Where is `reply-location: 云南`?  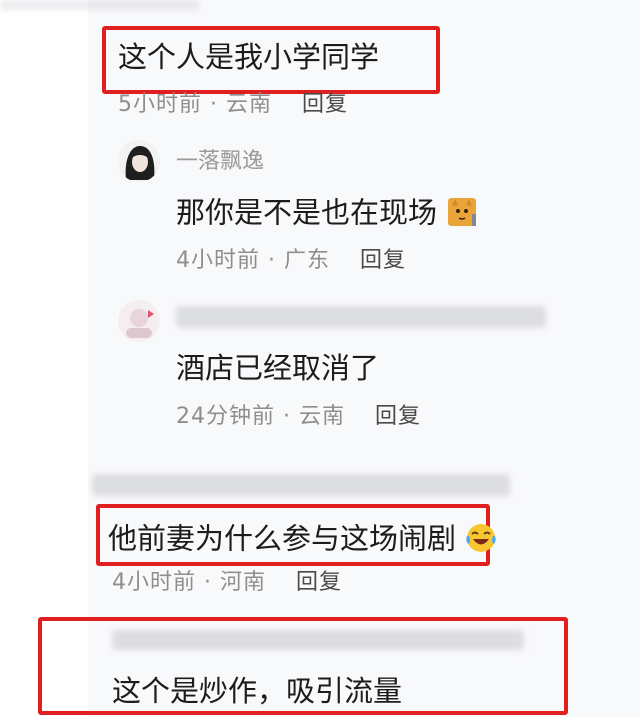
reply-location: 云南 is located at coordinates (321, 416).